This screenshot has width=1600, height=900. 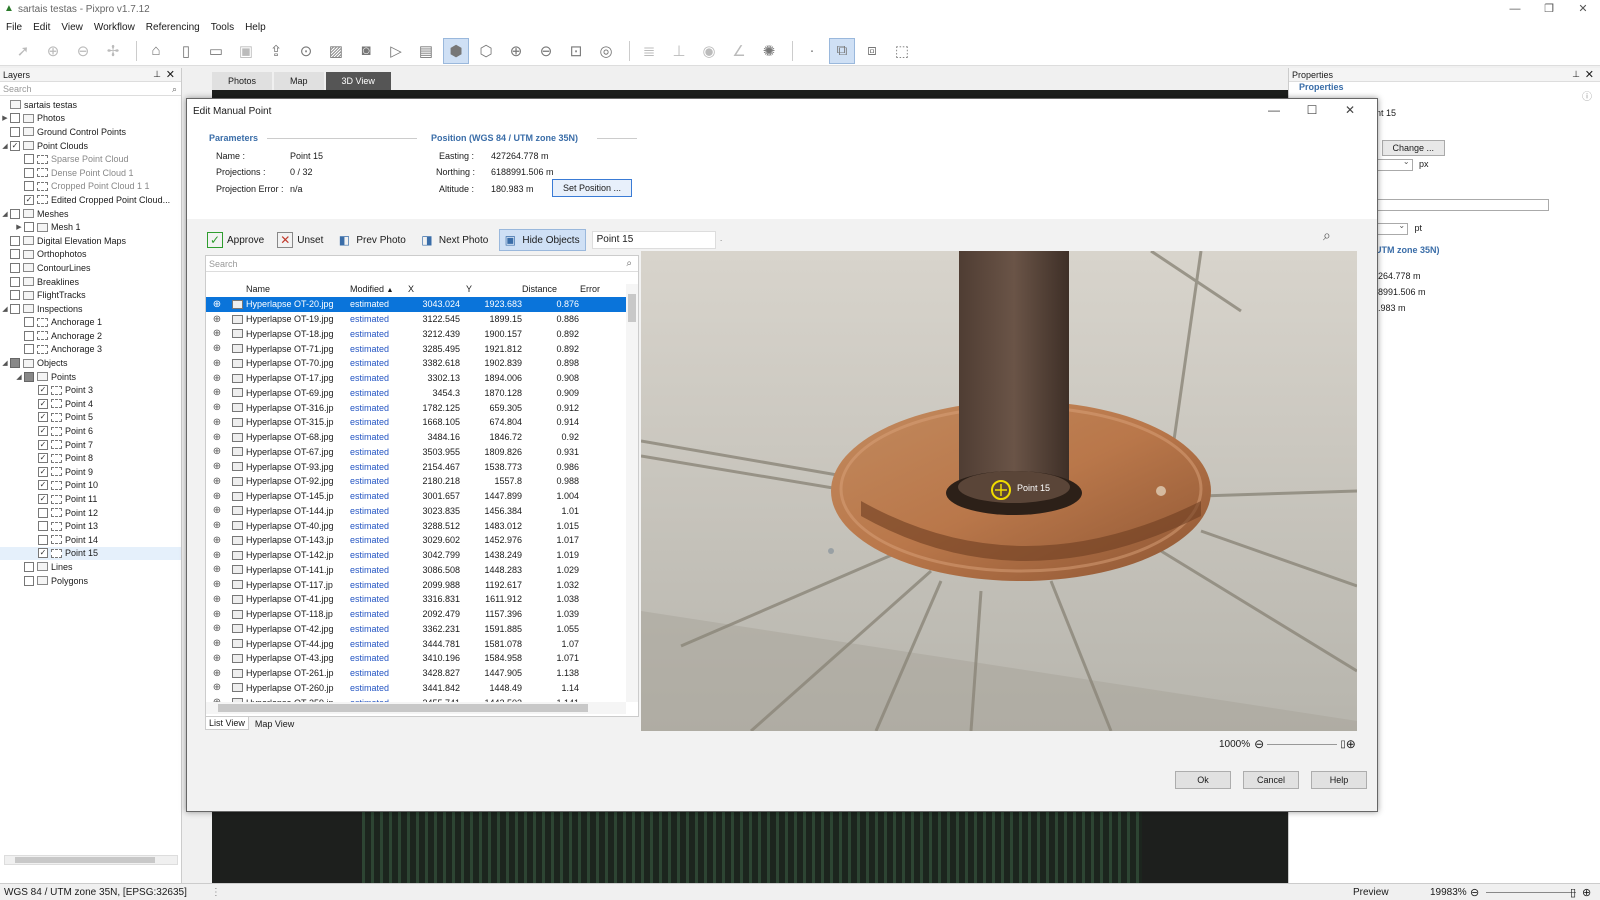 What do you see at coordinates (83, 51) in the screenshot?
I see `remove-point-icon: ⊖` at bounding box center [83, 51].